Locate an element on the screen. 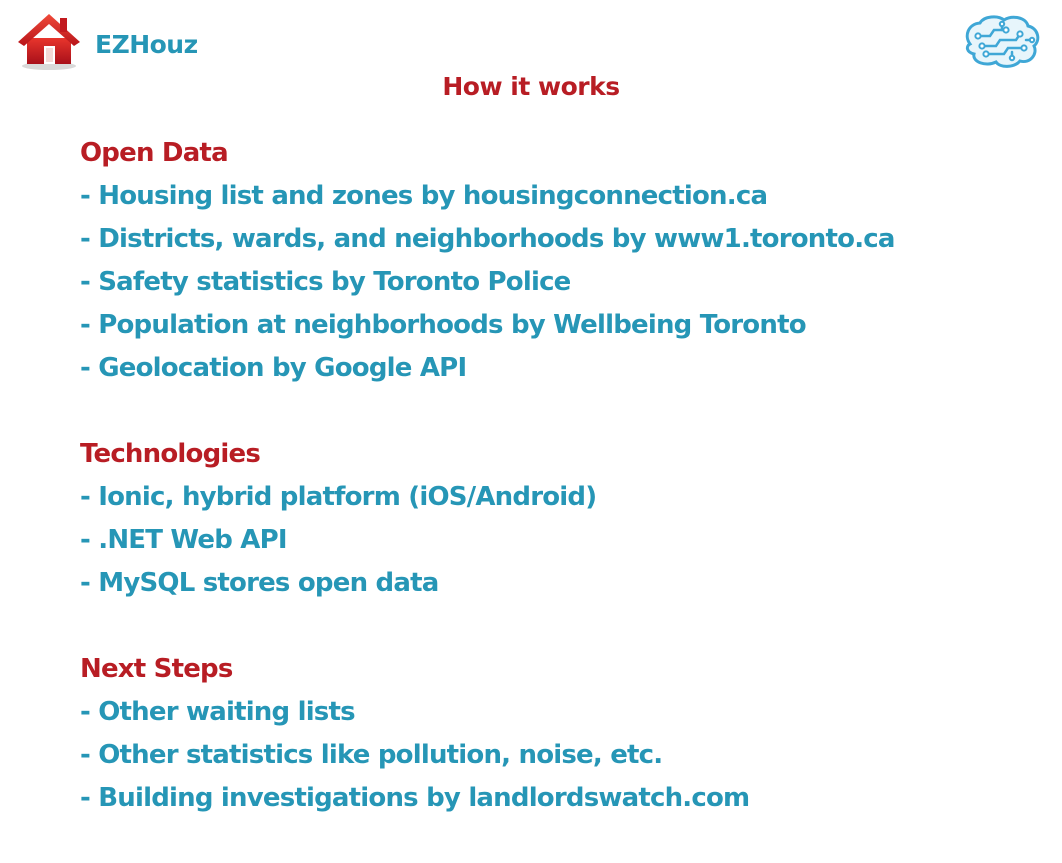 This screenshot has height=863, width=1062. list-item: - Other waiting lists is located at coordinates (218, 712).